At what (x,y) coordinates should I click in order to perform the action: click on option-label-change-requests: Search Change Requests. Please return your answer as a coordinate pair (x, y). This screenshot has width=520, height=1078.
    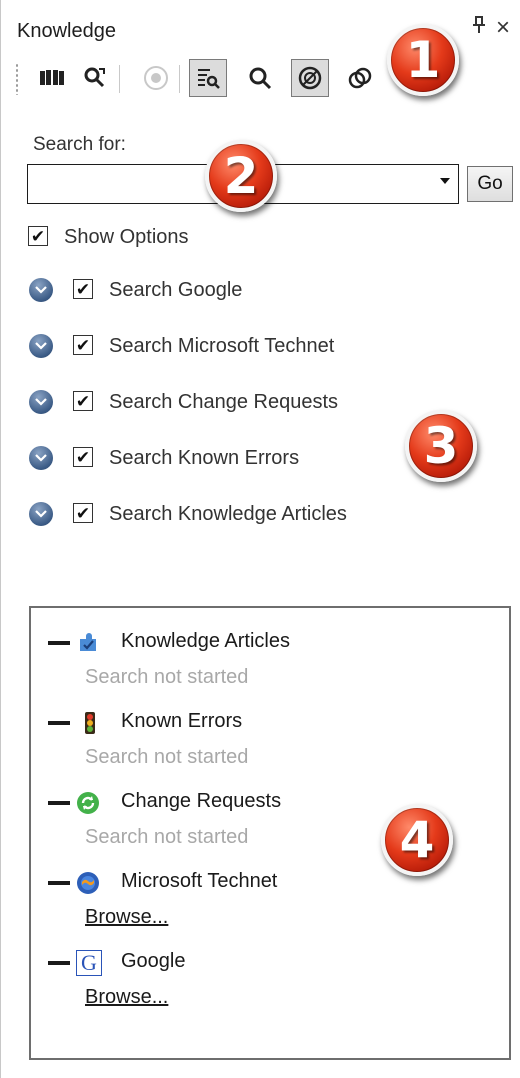
    Looking at the image, I should click on (224, 402).